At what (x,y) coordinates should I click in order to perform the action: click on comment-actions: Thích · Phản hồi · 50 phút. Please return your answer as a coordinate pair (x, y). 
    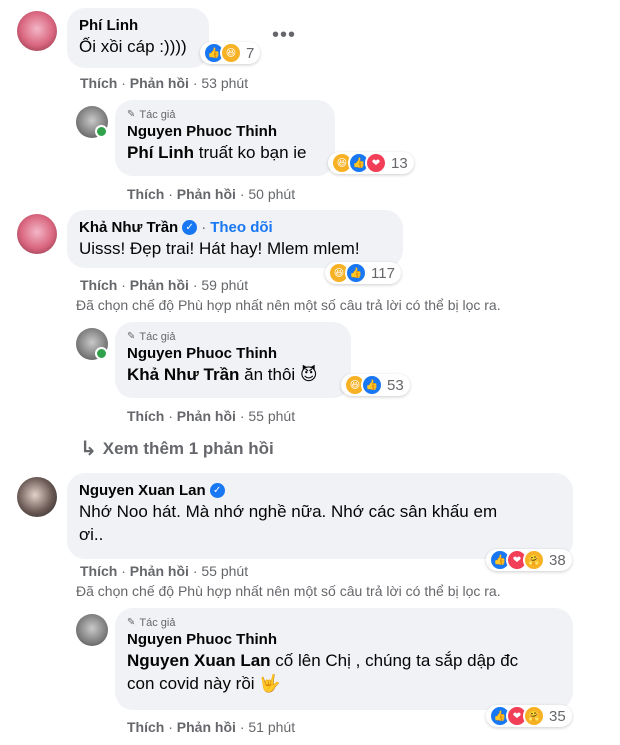
    Looking at the image, I should click on (211, 194).